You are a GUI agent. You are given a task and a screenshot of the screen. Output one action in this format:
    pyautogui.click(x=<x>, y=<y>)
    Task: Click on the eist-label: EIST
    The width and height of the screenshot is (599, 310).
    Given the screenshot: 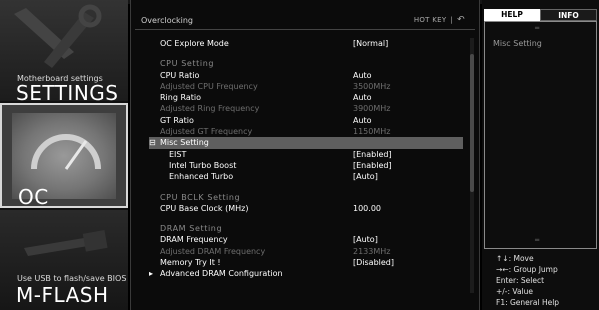 What is the action you would take?
    pyautogui.click(x=178, y=154)
    